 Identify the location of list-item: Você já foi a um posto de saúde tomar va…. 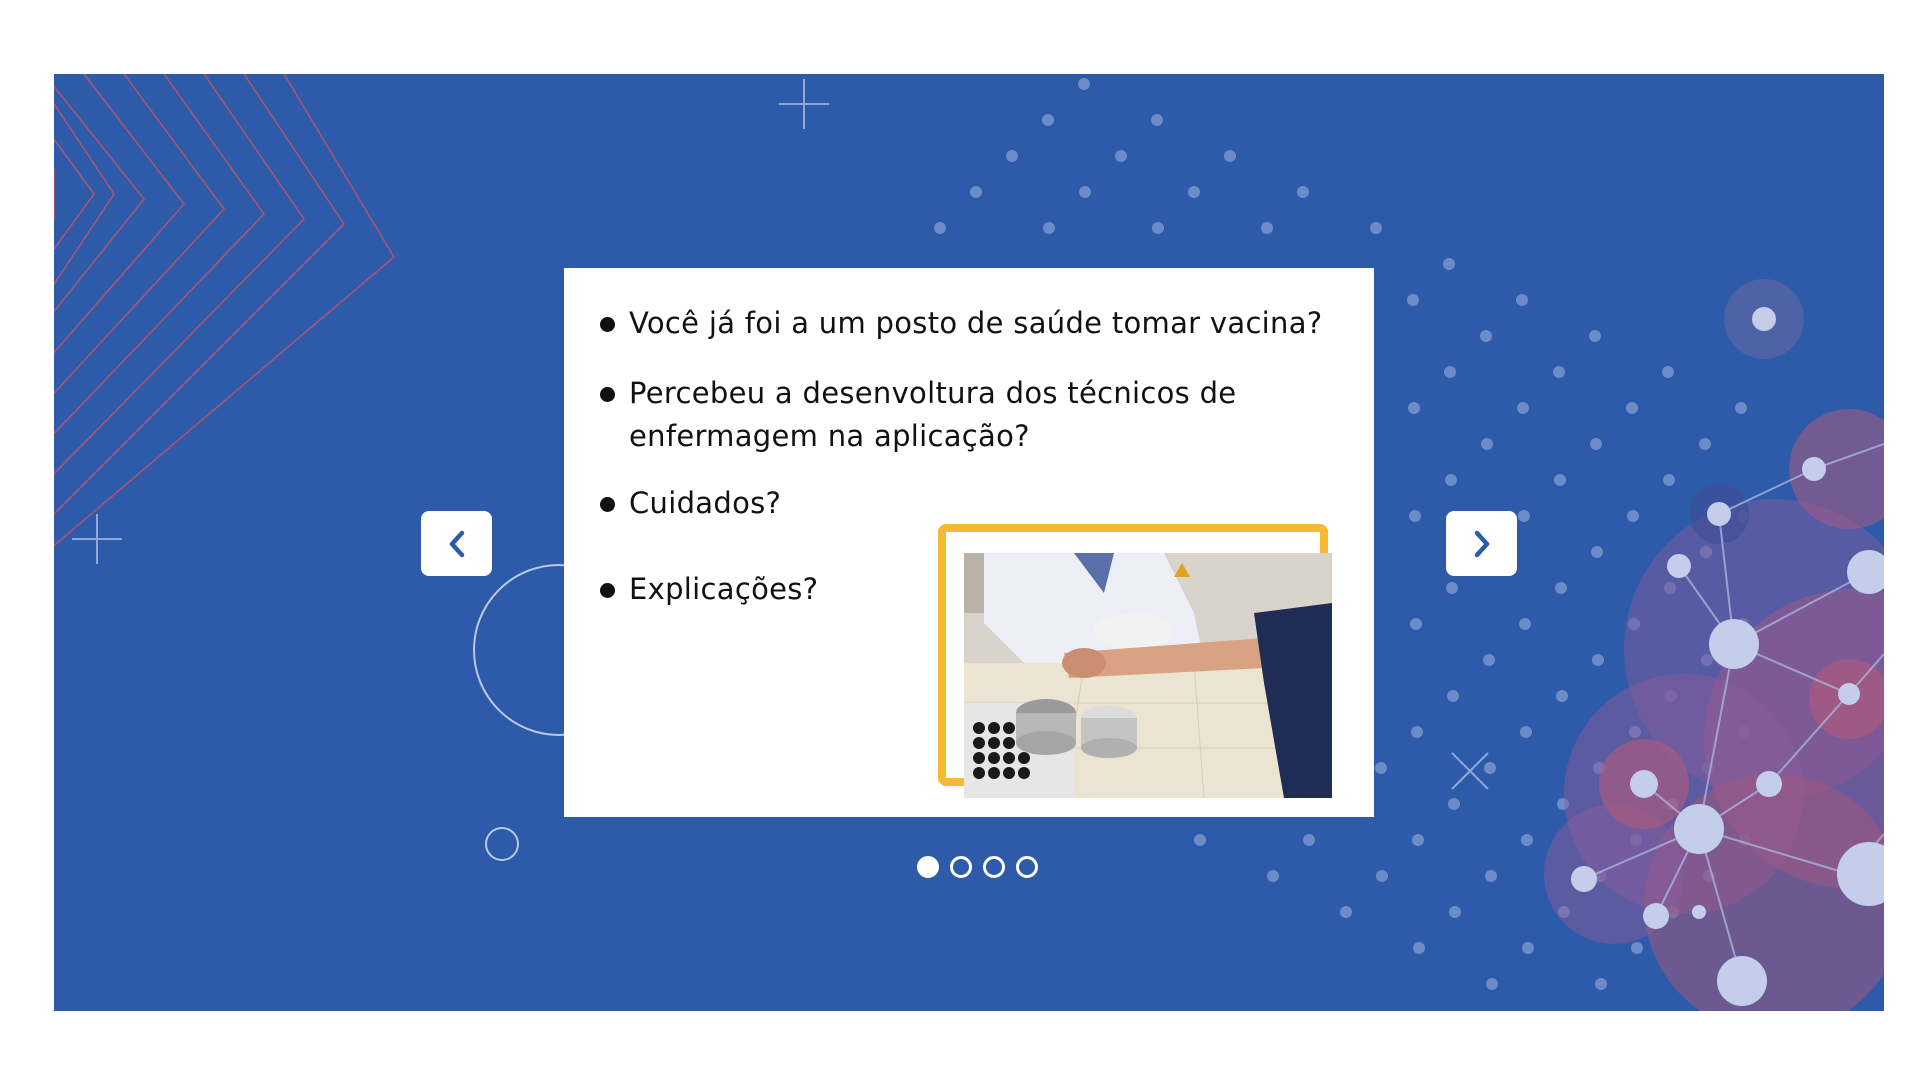
(970, 323).